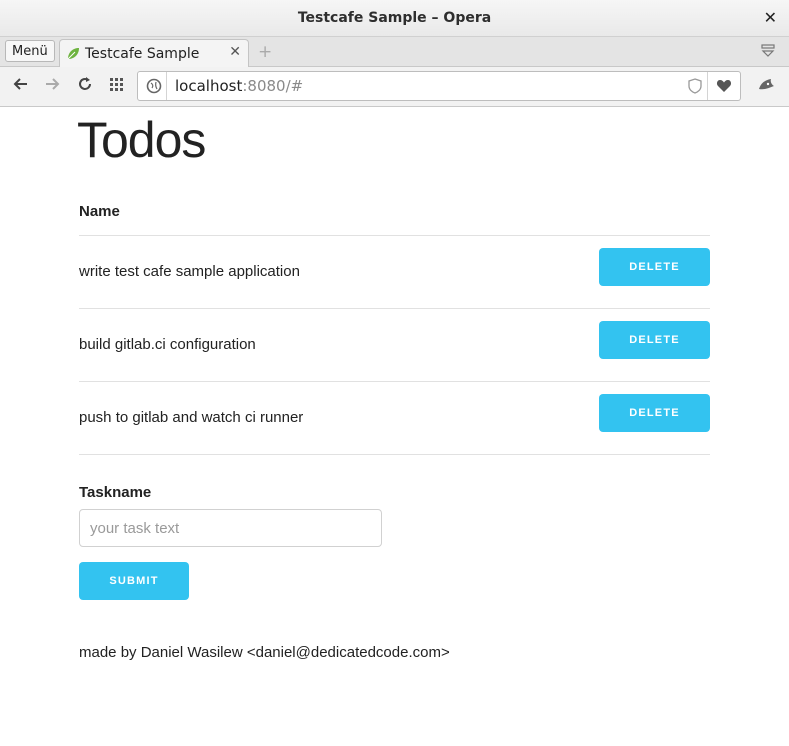 Image resolution: width=789 pixels, height=746 pixels. What do you see at coordinates (30, 51) in the screenshot?
I see `opera-menu-button: Menü` at bounding box center [30, 51].